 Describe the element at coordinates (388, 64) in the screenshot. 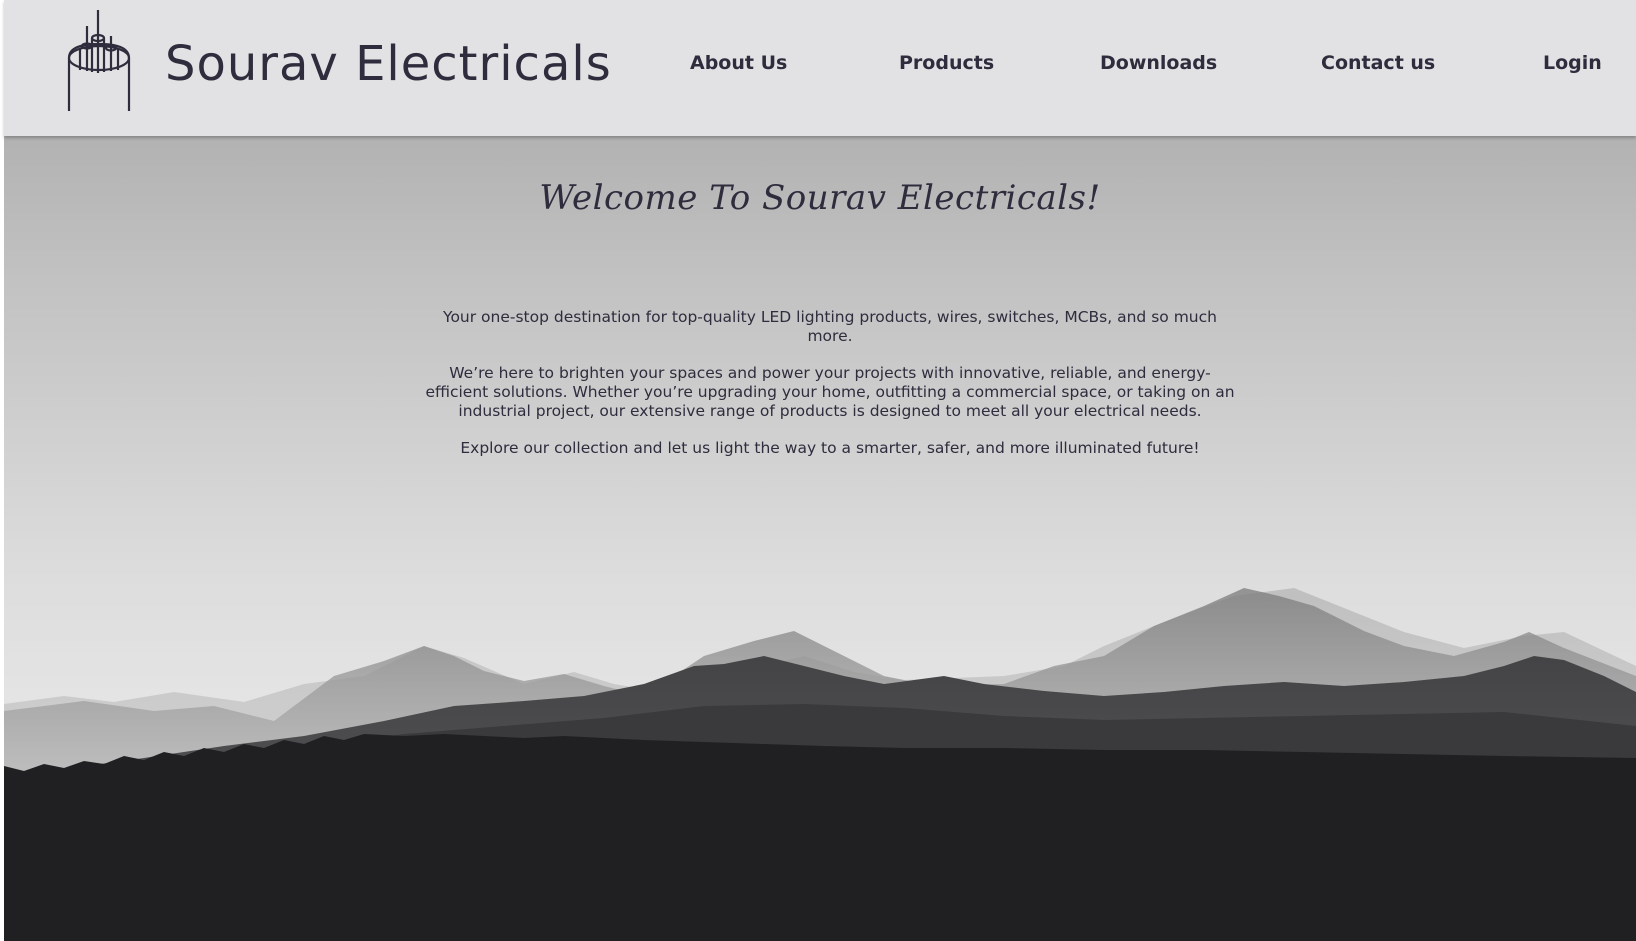

I see `brand-name: Sourav Electricals` at that location.